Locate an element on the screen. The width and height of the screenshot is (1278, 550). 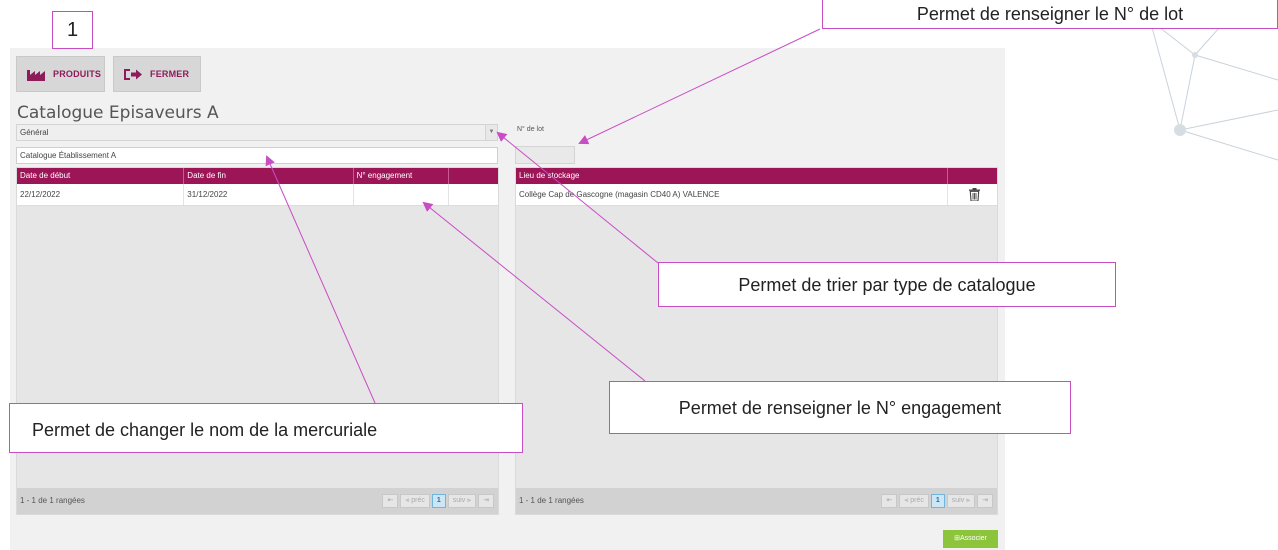
callout-engagement: Permet de renseigner le N° engagement is located at coordinates (840, 407).